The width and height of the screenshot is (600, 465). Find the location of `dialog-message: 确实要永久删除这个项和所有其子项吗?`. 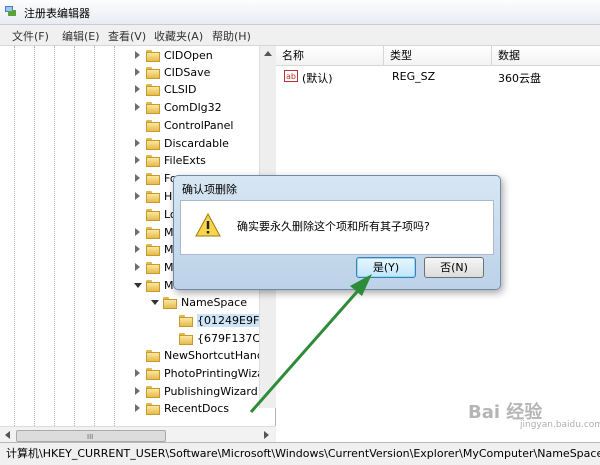

dialog-message: 确实要永久删除这个项和所有其子项吗? is located at coordinates (333, 226).